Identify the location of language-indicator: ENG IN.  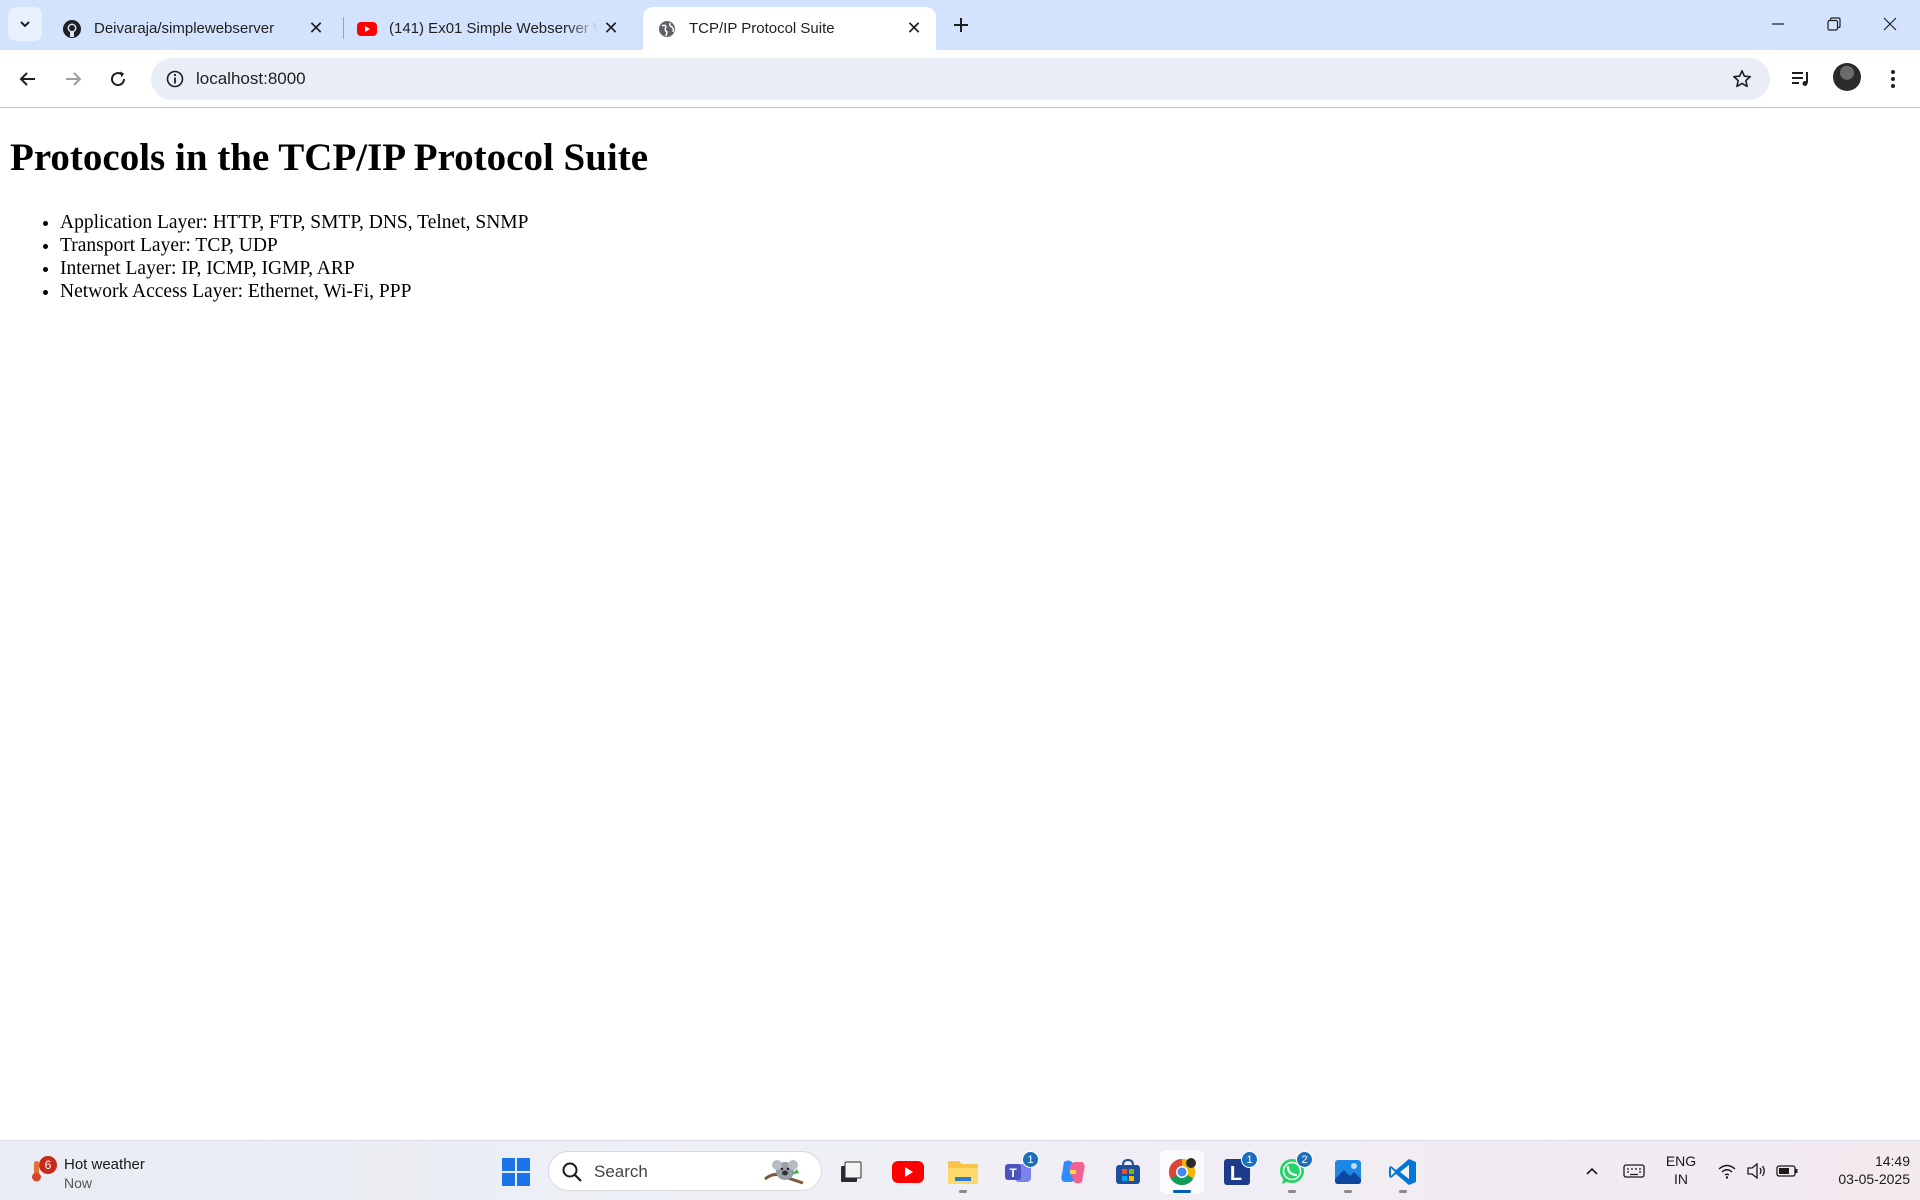
(1681, 1170).